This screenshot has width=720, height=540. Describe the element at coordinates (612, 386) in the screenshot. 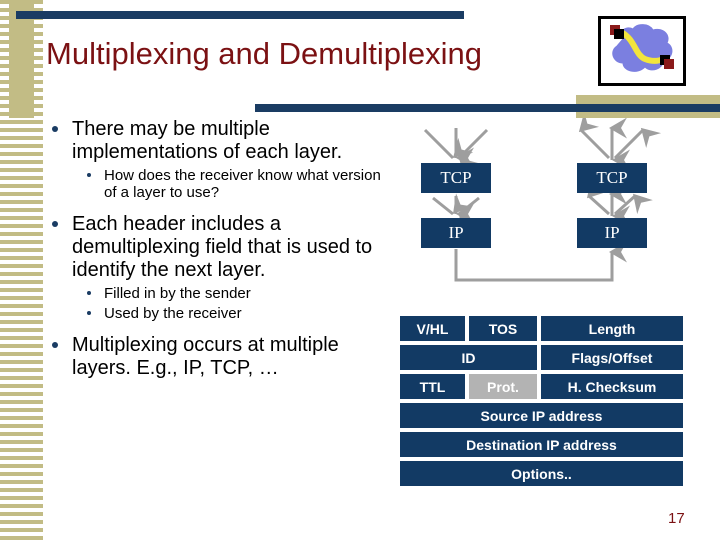

I see `ip-field-header-checksum: H. Checksum` at that location.